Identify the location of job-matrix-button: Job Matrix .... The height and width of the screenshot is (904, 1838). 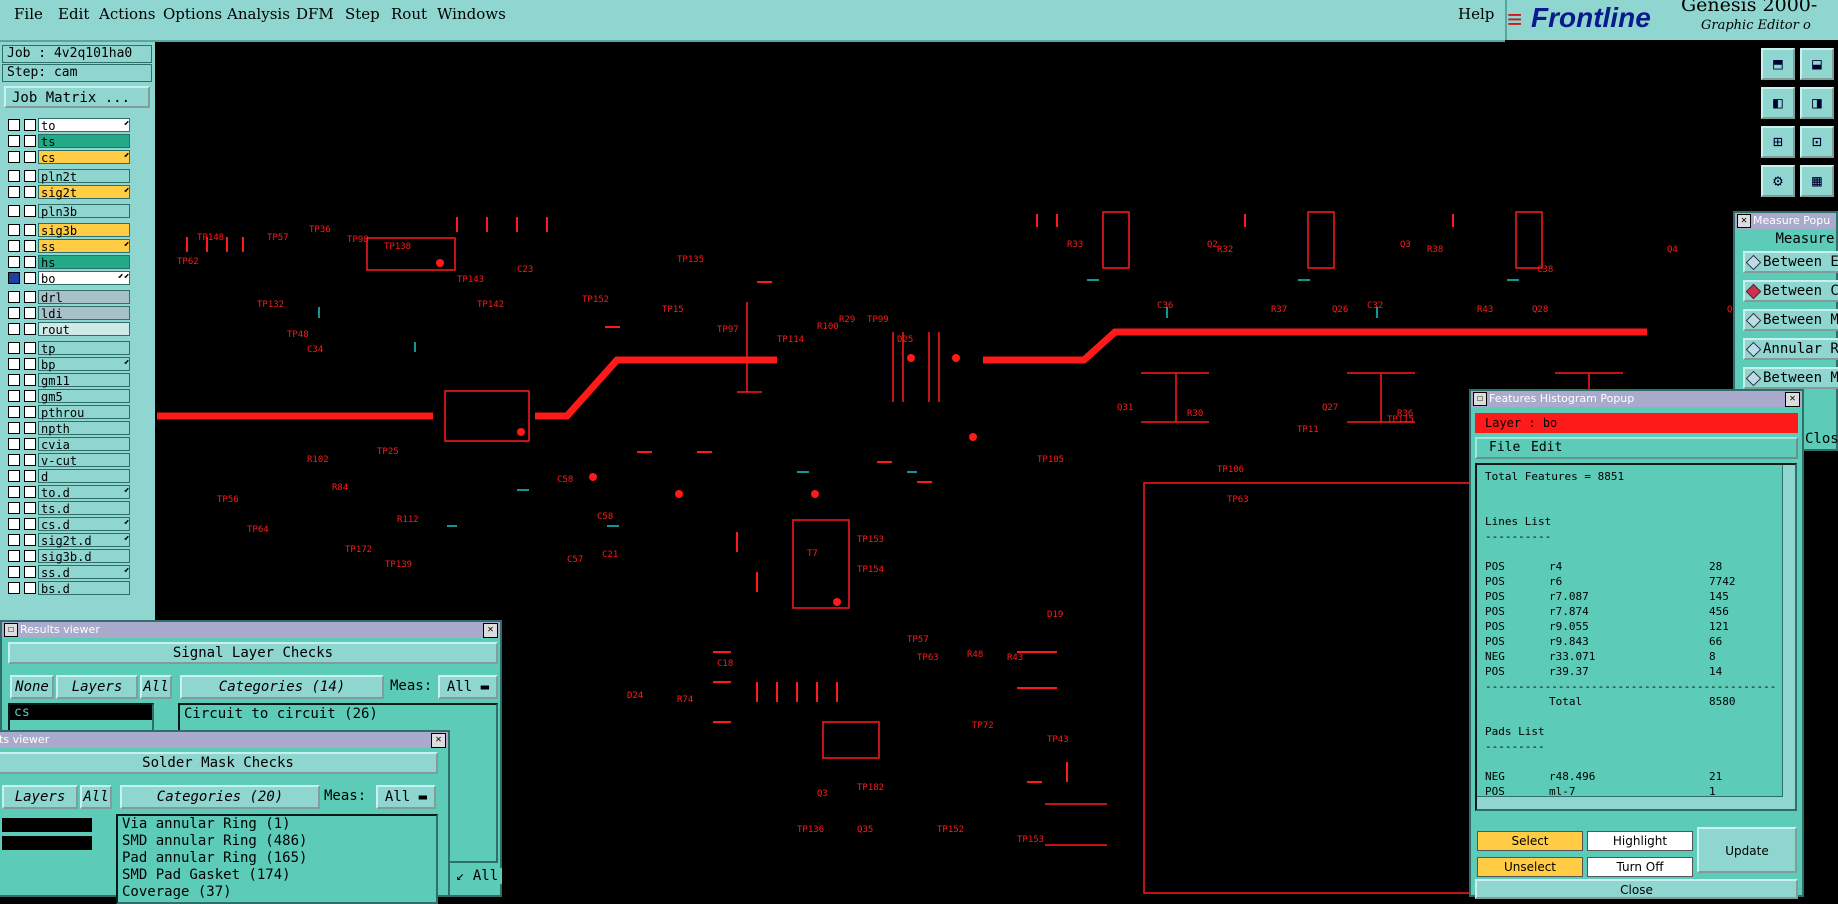
(77, 97).